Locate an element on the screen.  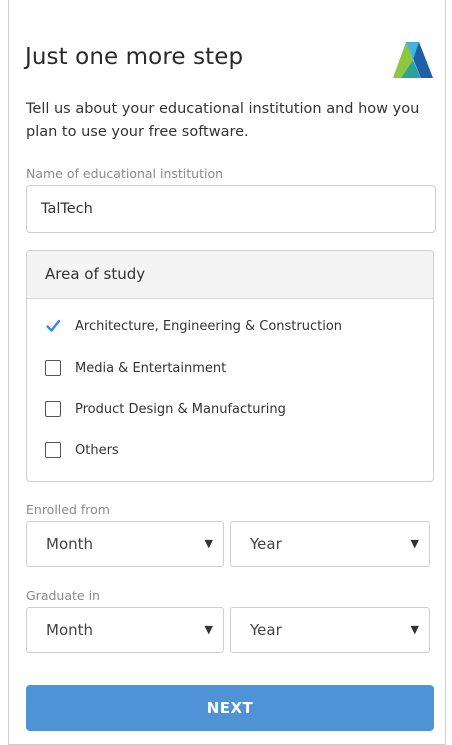
graduate-month-select: Month ▼ is located at coordinates (125, 630).